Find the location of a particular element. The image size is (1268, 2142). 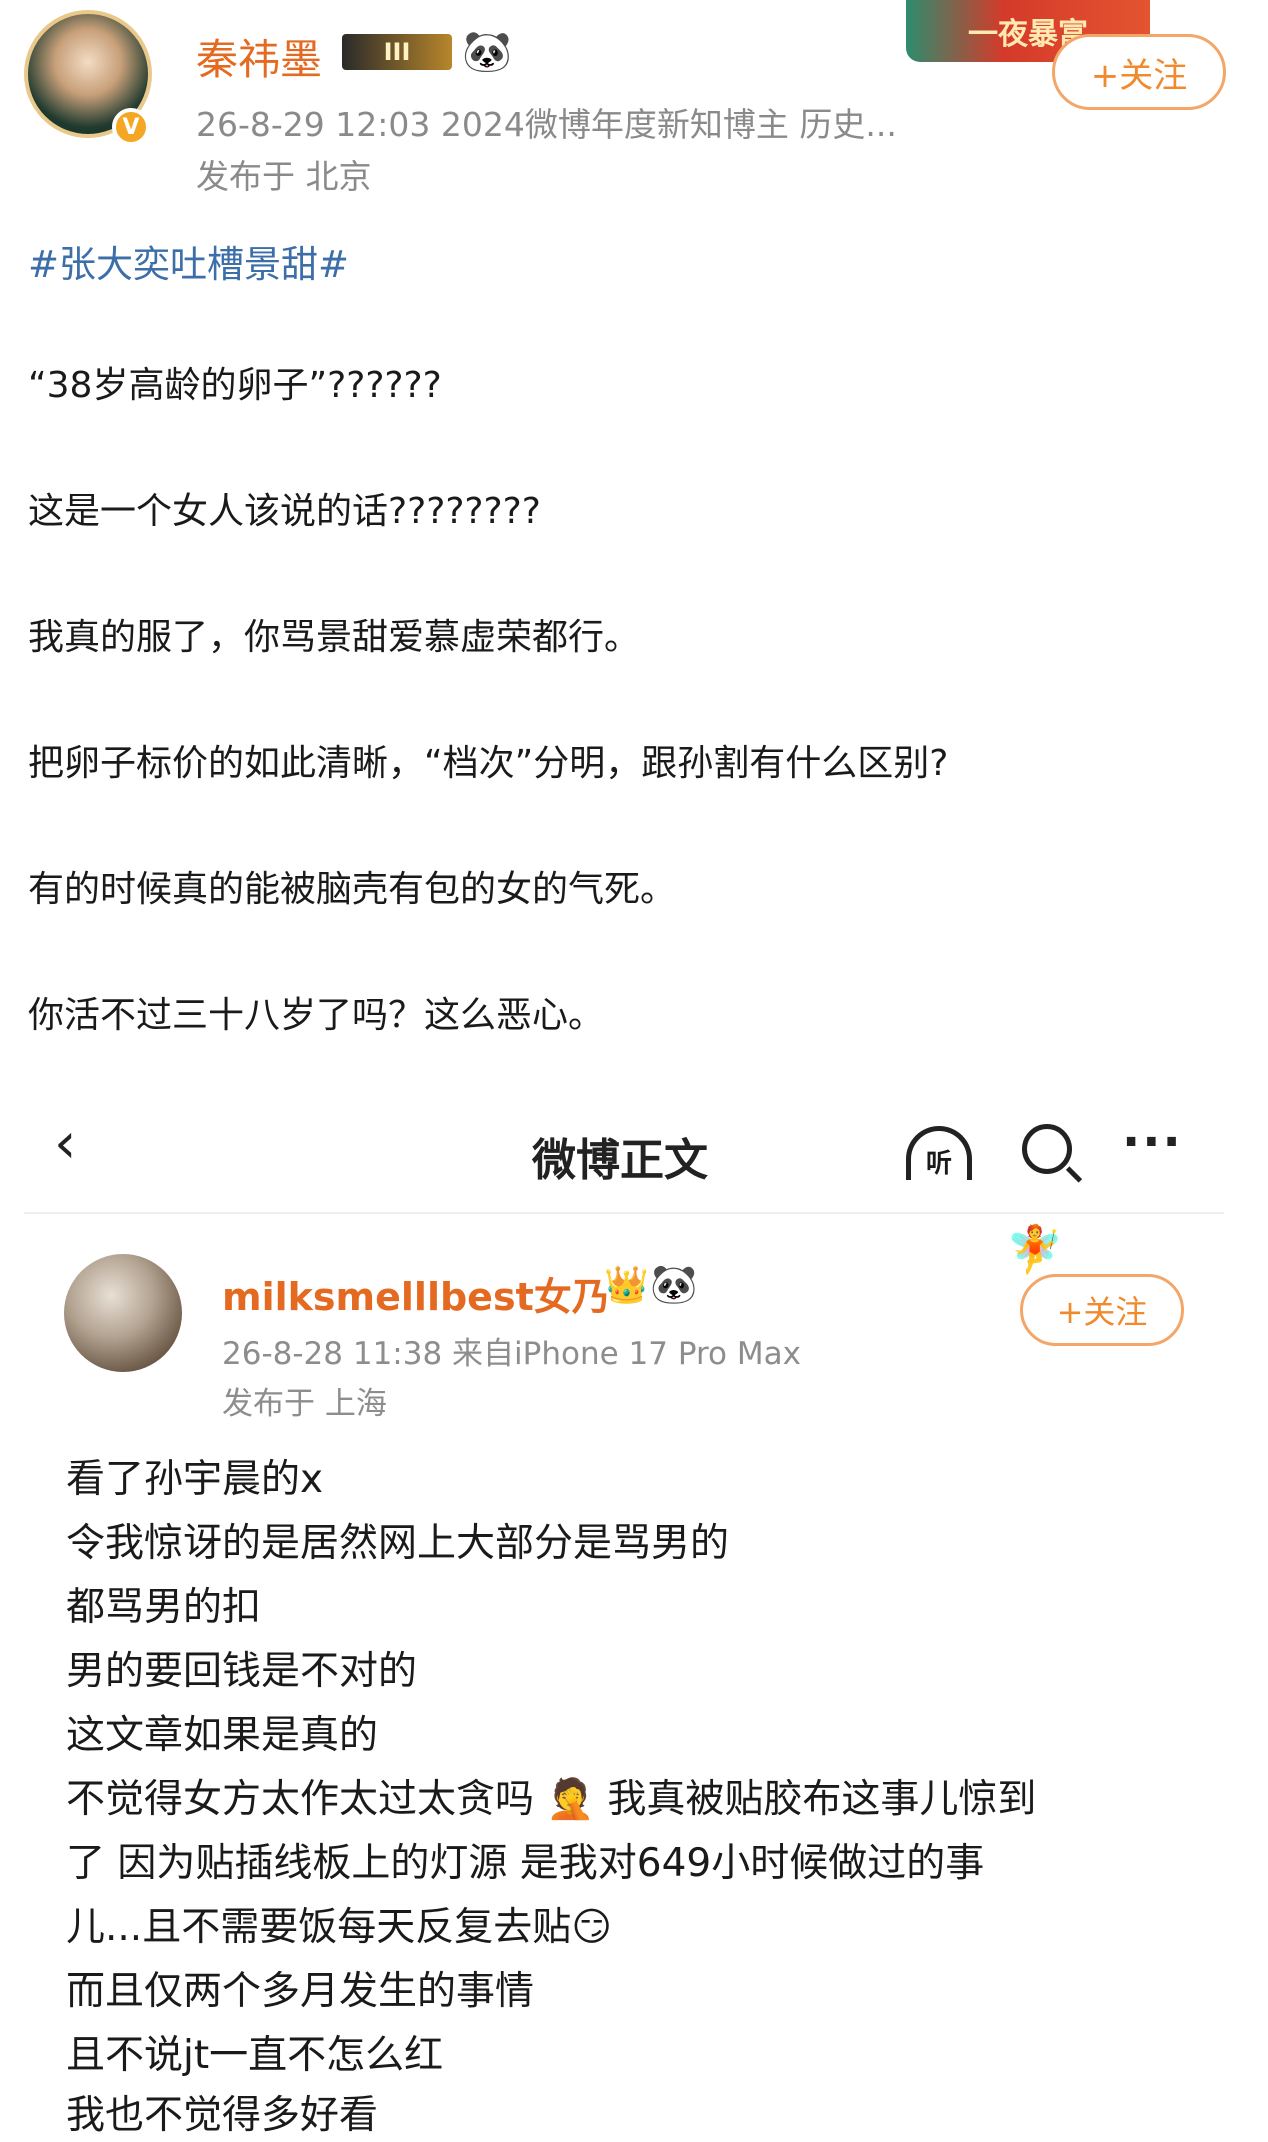

post-line: 你活不过三十八岁了吗？这么恶心。 is located at coordinates (316, 1015).